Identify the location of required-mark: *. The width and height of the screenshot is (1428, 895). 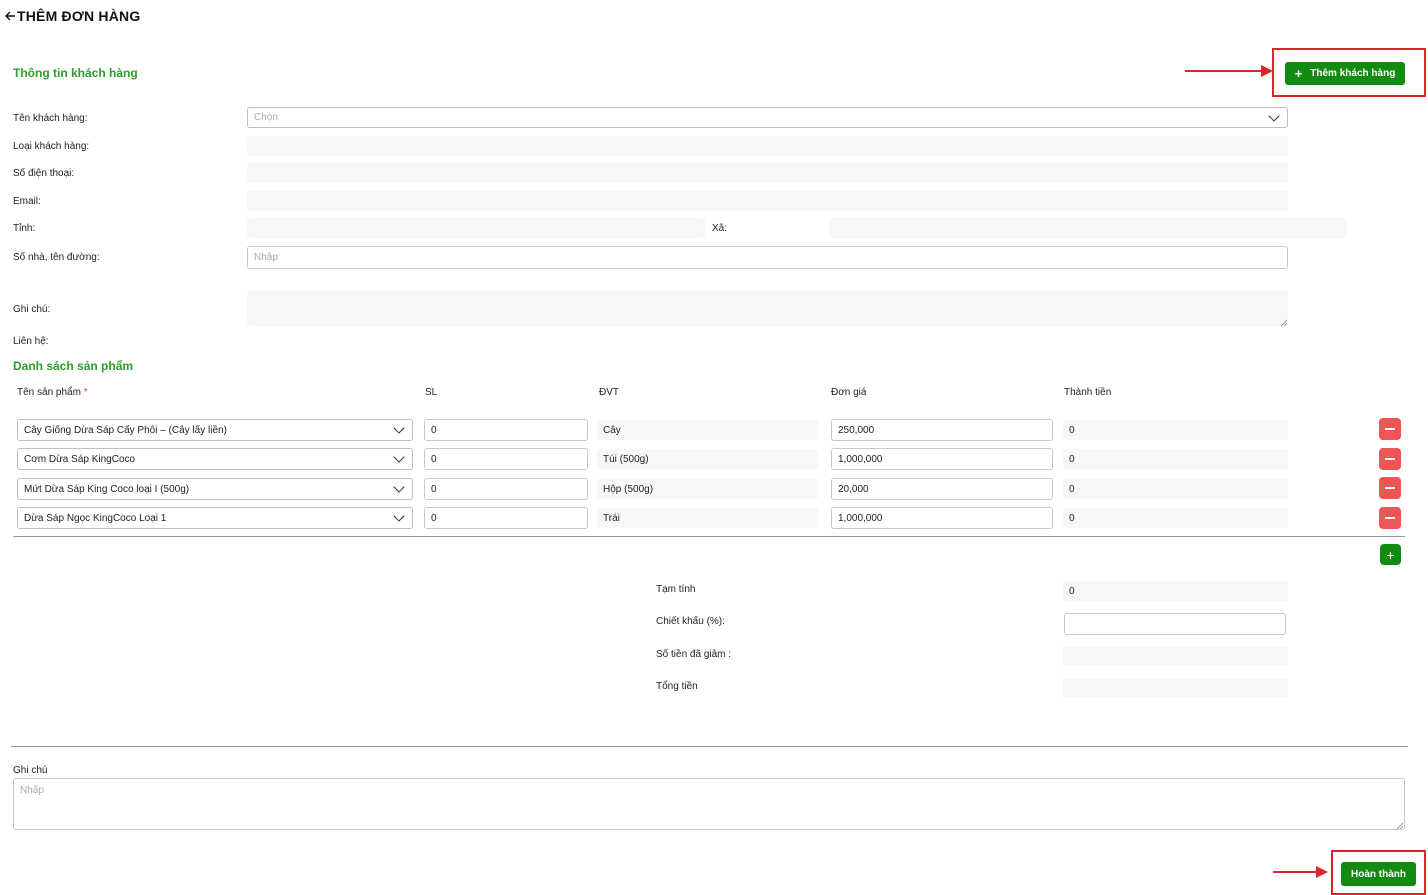
(85, 392).